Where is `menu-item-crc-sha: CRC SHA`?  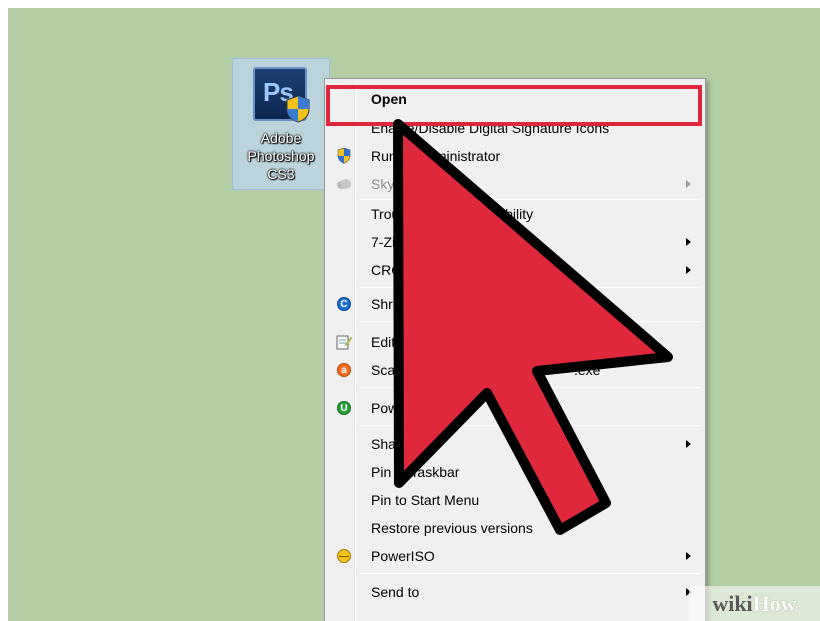
menu-item-crc-sha: CRC SHA is located at coordinates (515, 270).